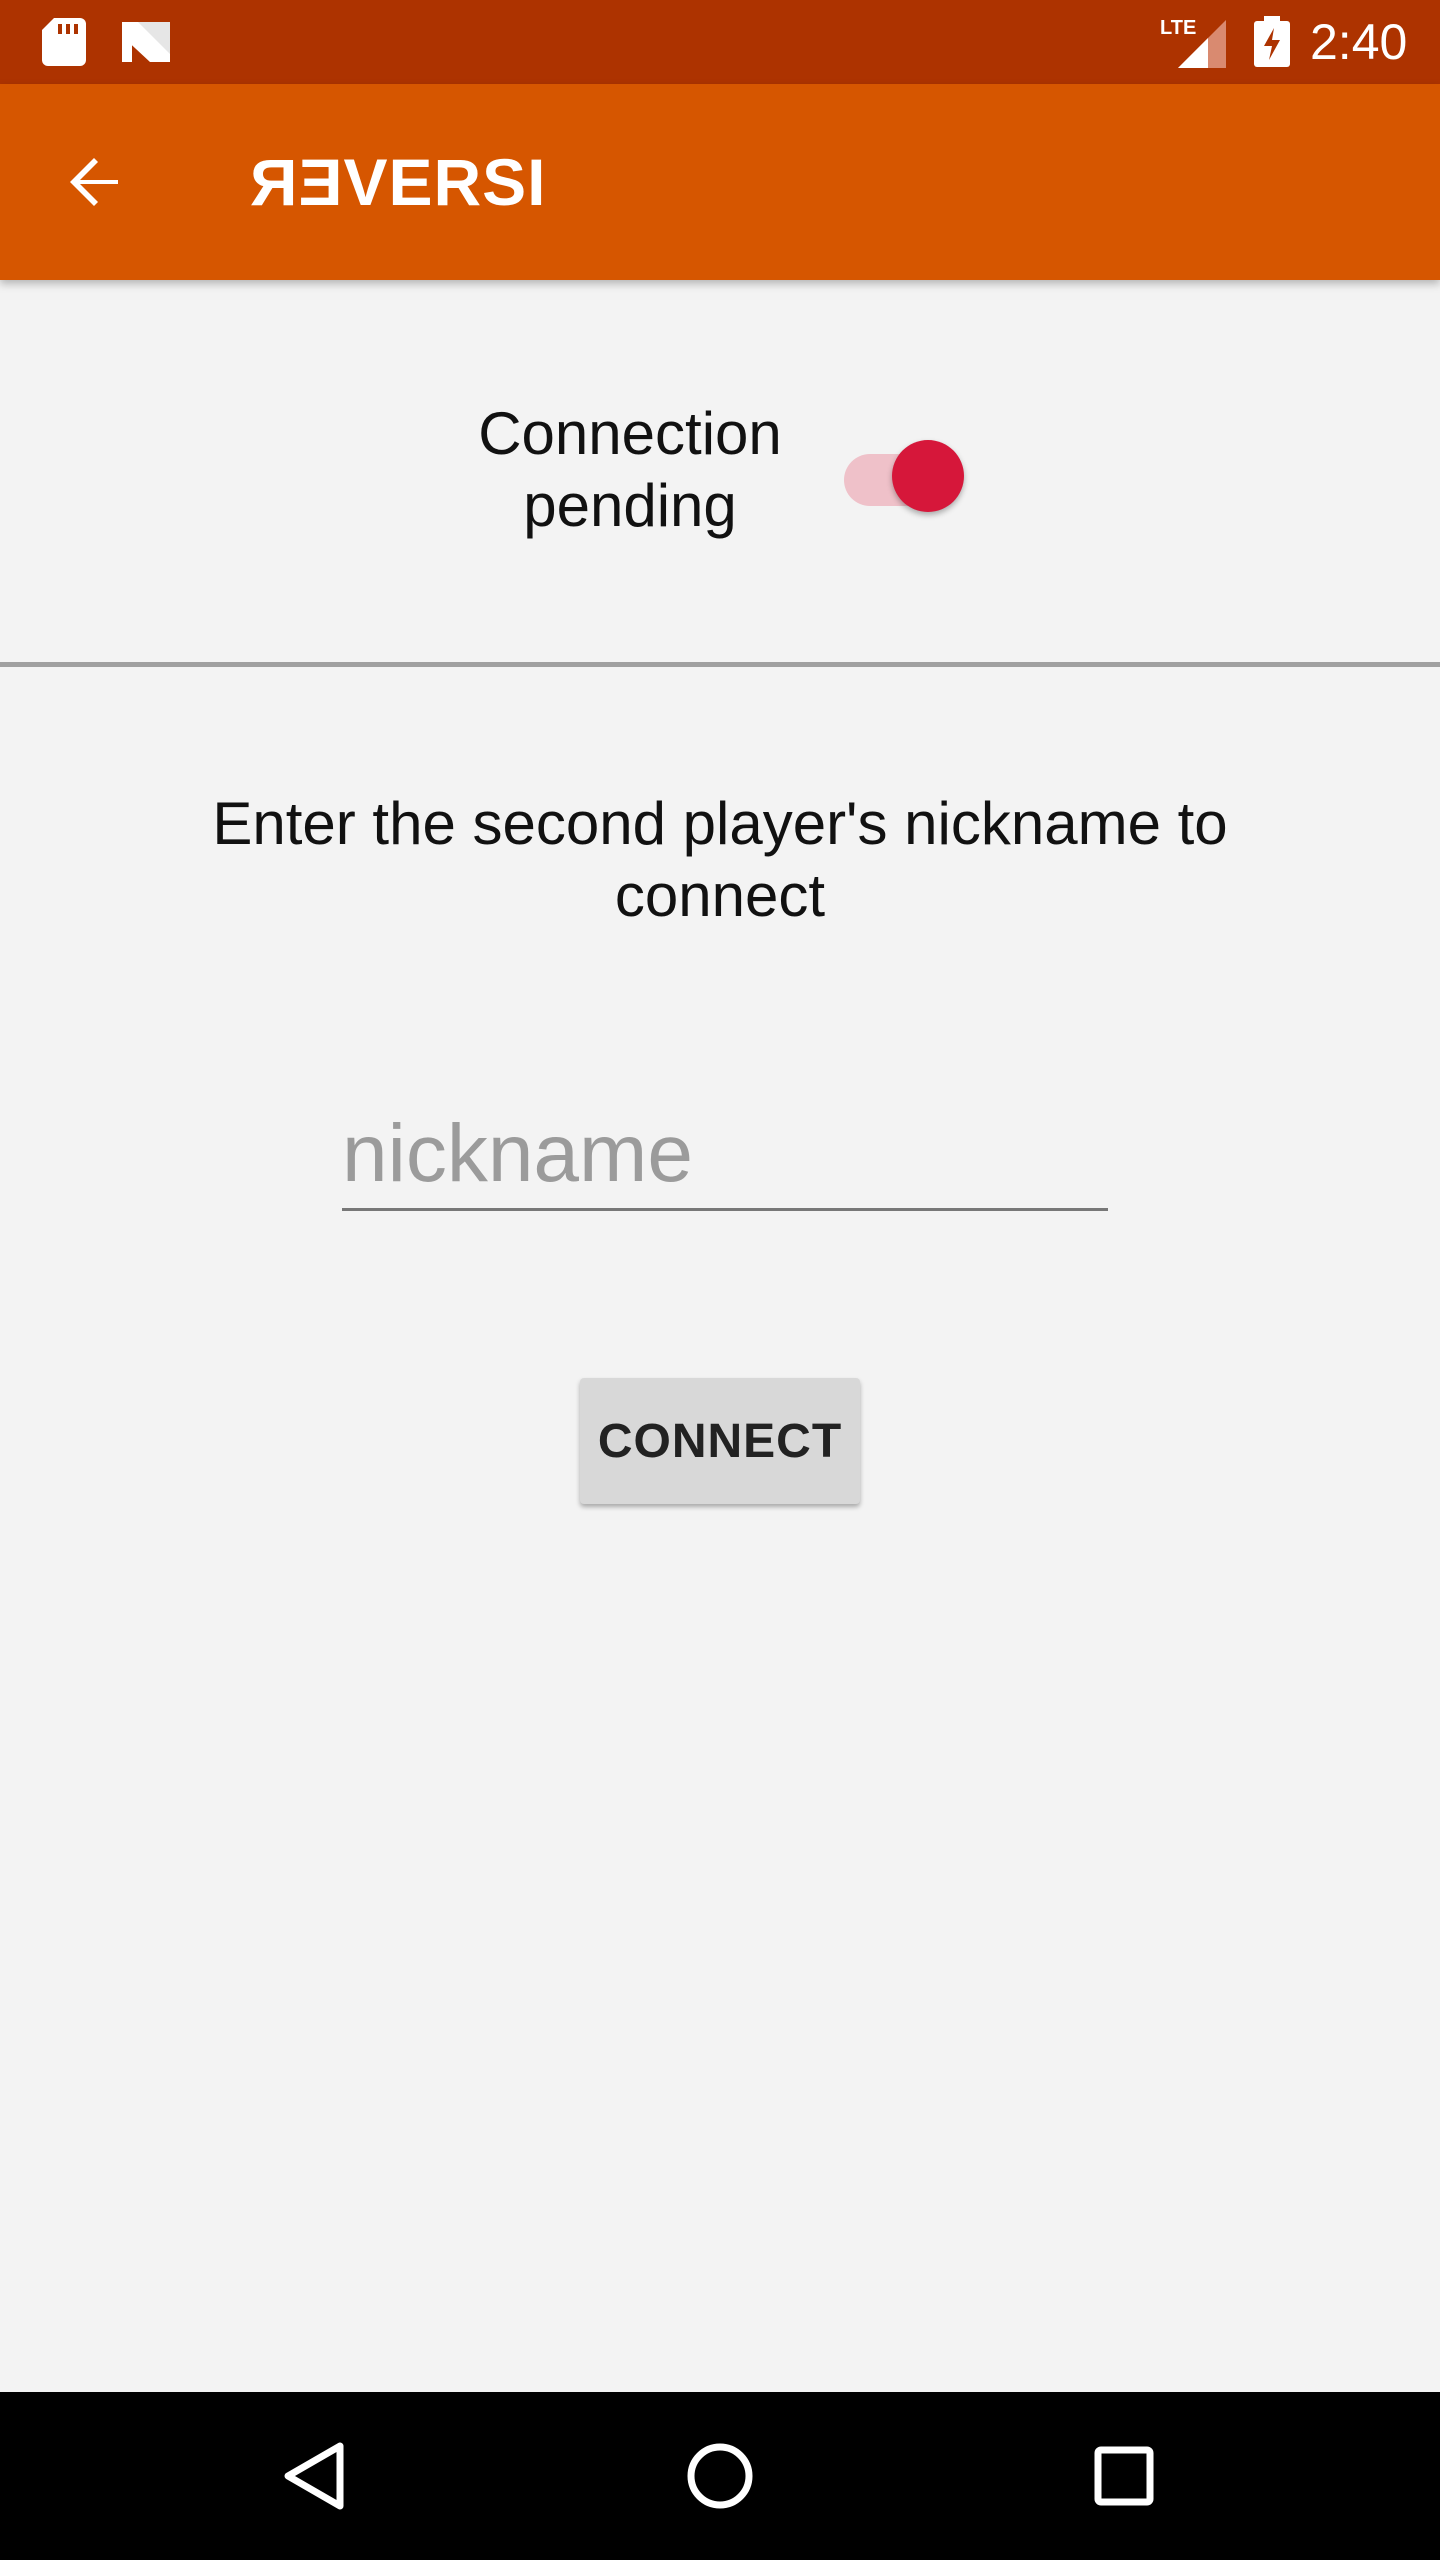 Image resolution: width=1440 pixels, height=2560 pixels. What do you see at coordinates (64, 42) in the screenshot?
I see `sd-card-icon` at bounding box center [64, 42].